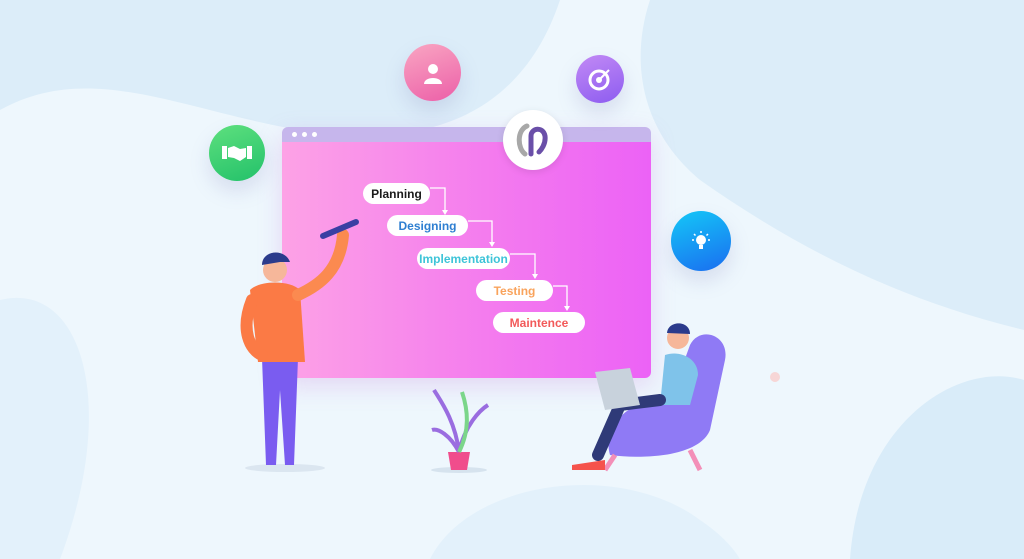 The image size is (1024, 559). Describe the element at coordinates (649, 397) in the screenshot. I see `sitting-man-illustration` at that location.